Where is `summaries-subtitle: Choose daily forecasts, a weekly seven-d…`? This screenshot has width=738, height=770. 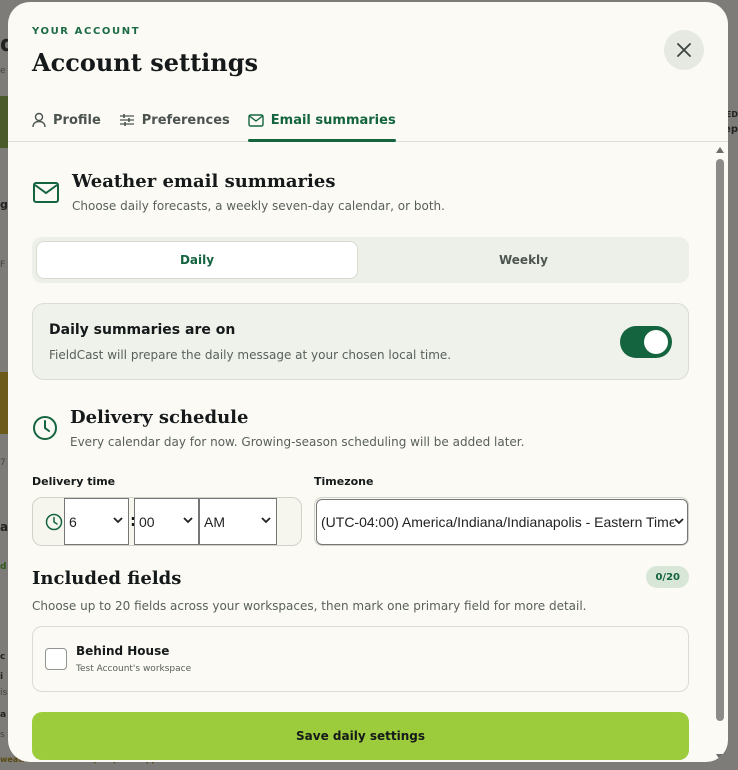
summaries-subtitle: Choose daily forecasts, a weekly seven-d… is located at coordinates (258, 206).